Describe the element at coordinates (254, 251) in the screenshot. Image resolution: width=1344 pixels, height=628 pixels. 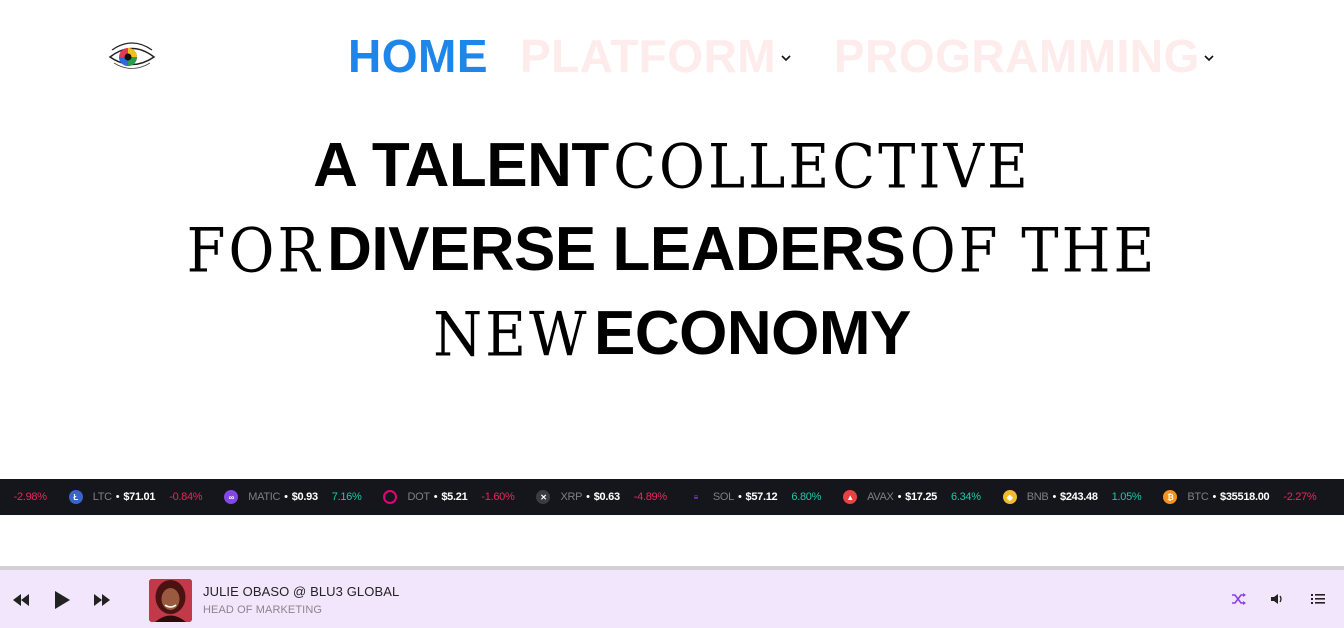
I see `hero-thin-text: FOR` at that location.